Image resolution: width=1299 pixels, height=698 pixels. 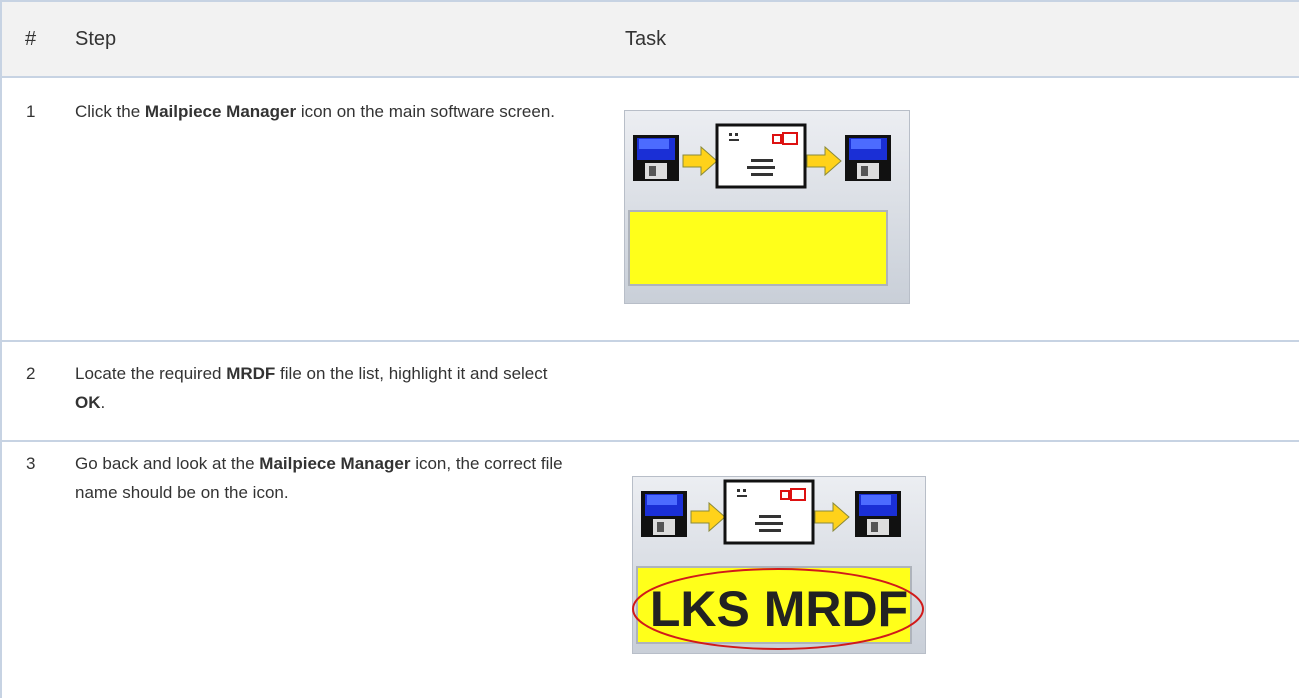 What do you see at coordinates (646, 39) in the screenshot?
I see `header-task: Task` at bounding box center [646, 39].